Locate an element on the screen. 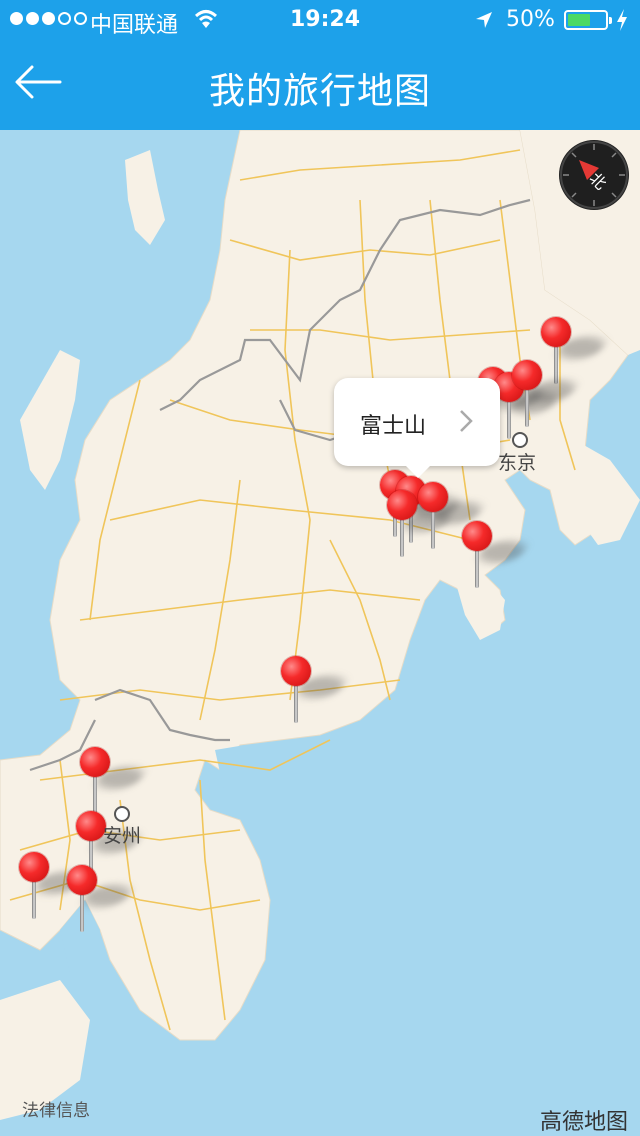  battery-fill is located at coordinates (579, 20).